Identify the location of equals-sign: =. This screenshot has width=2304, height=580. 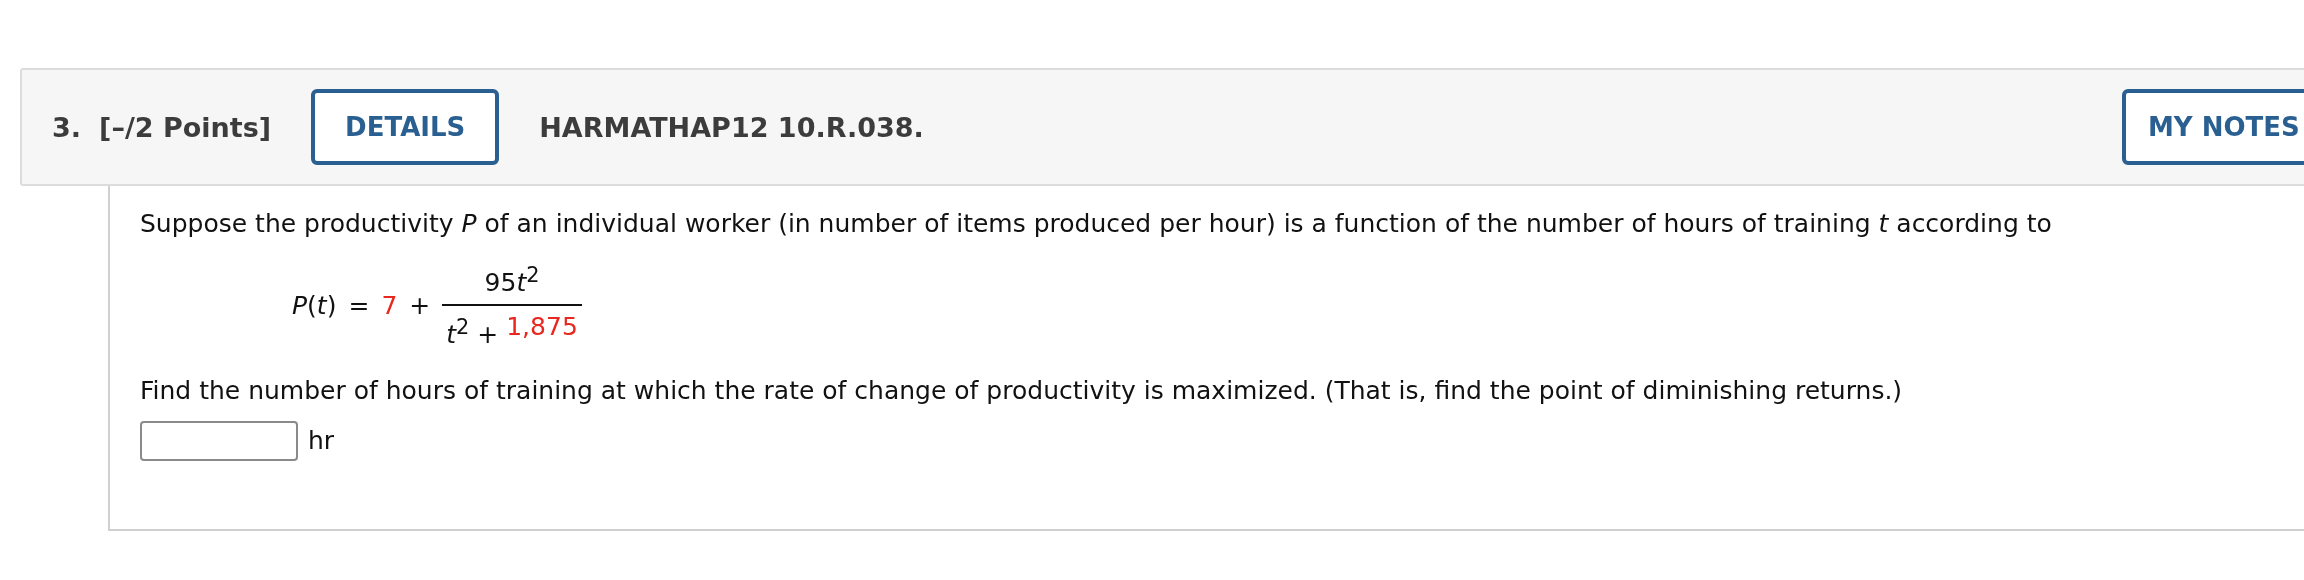
(359, 305).